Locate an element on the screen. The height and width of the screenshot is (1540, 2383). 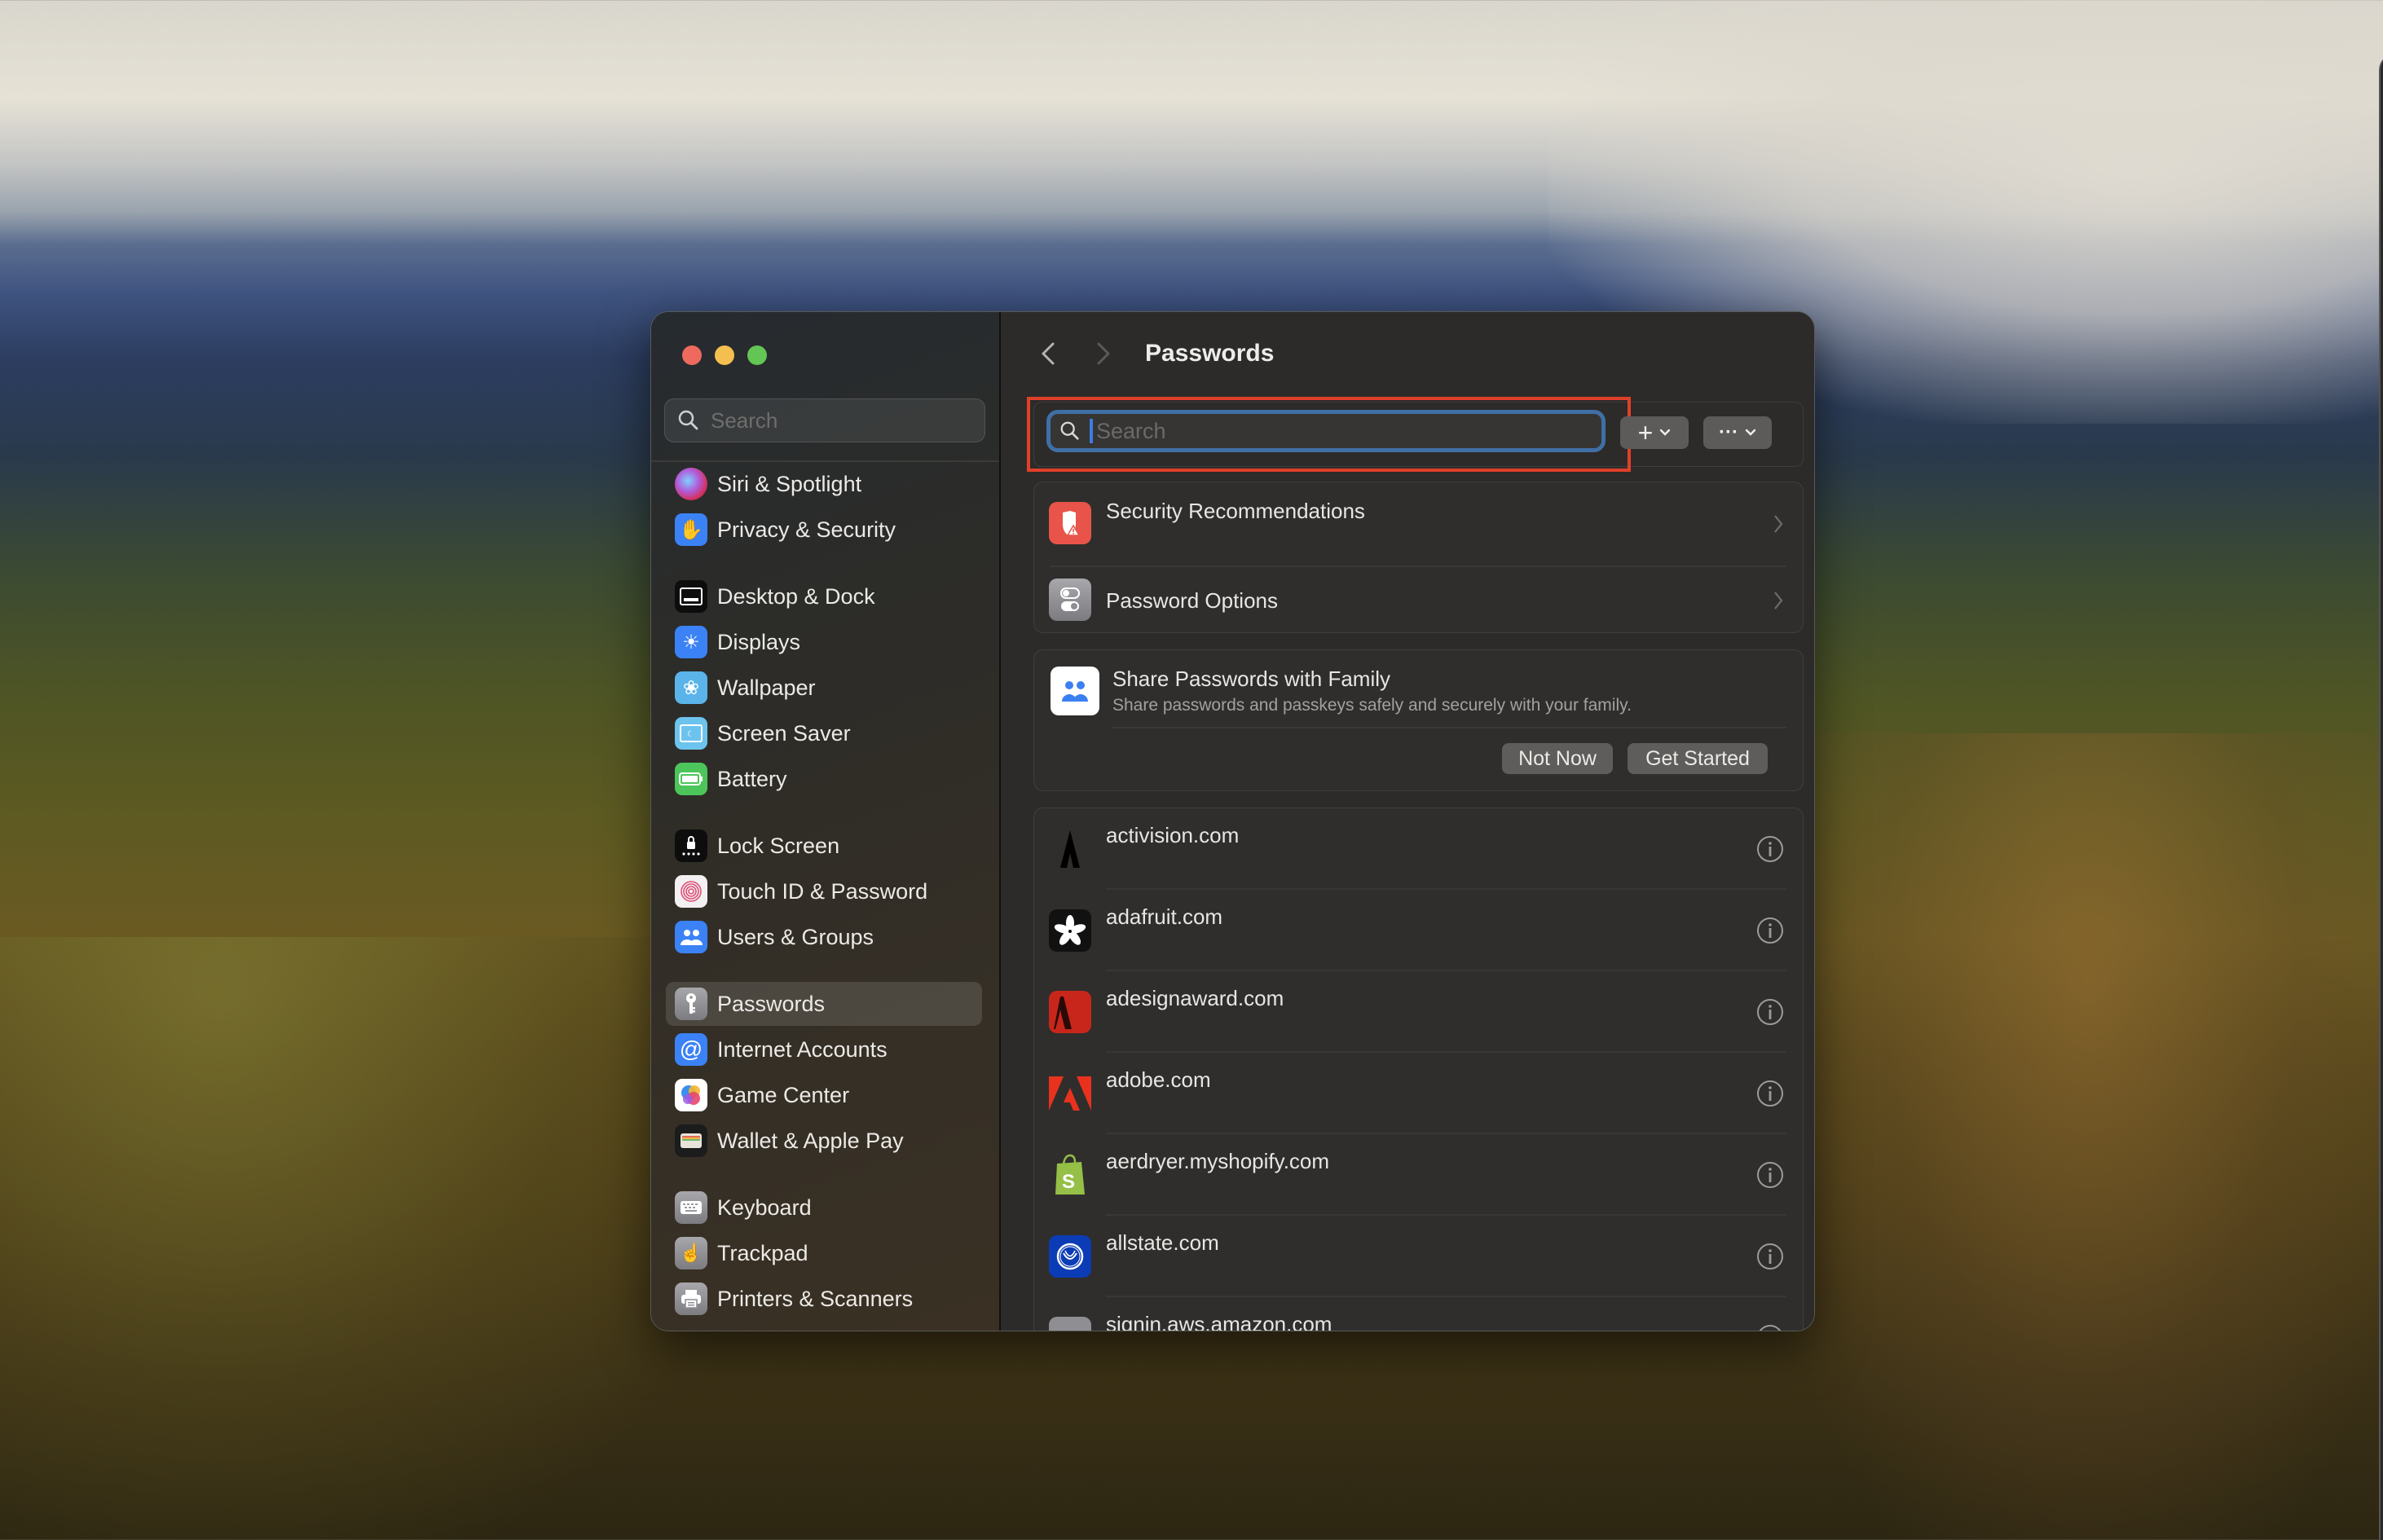
key-icon is located at coordinates (691, 1004).